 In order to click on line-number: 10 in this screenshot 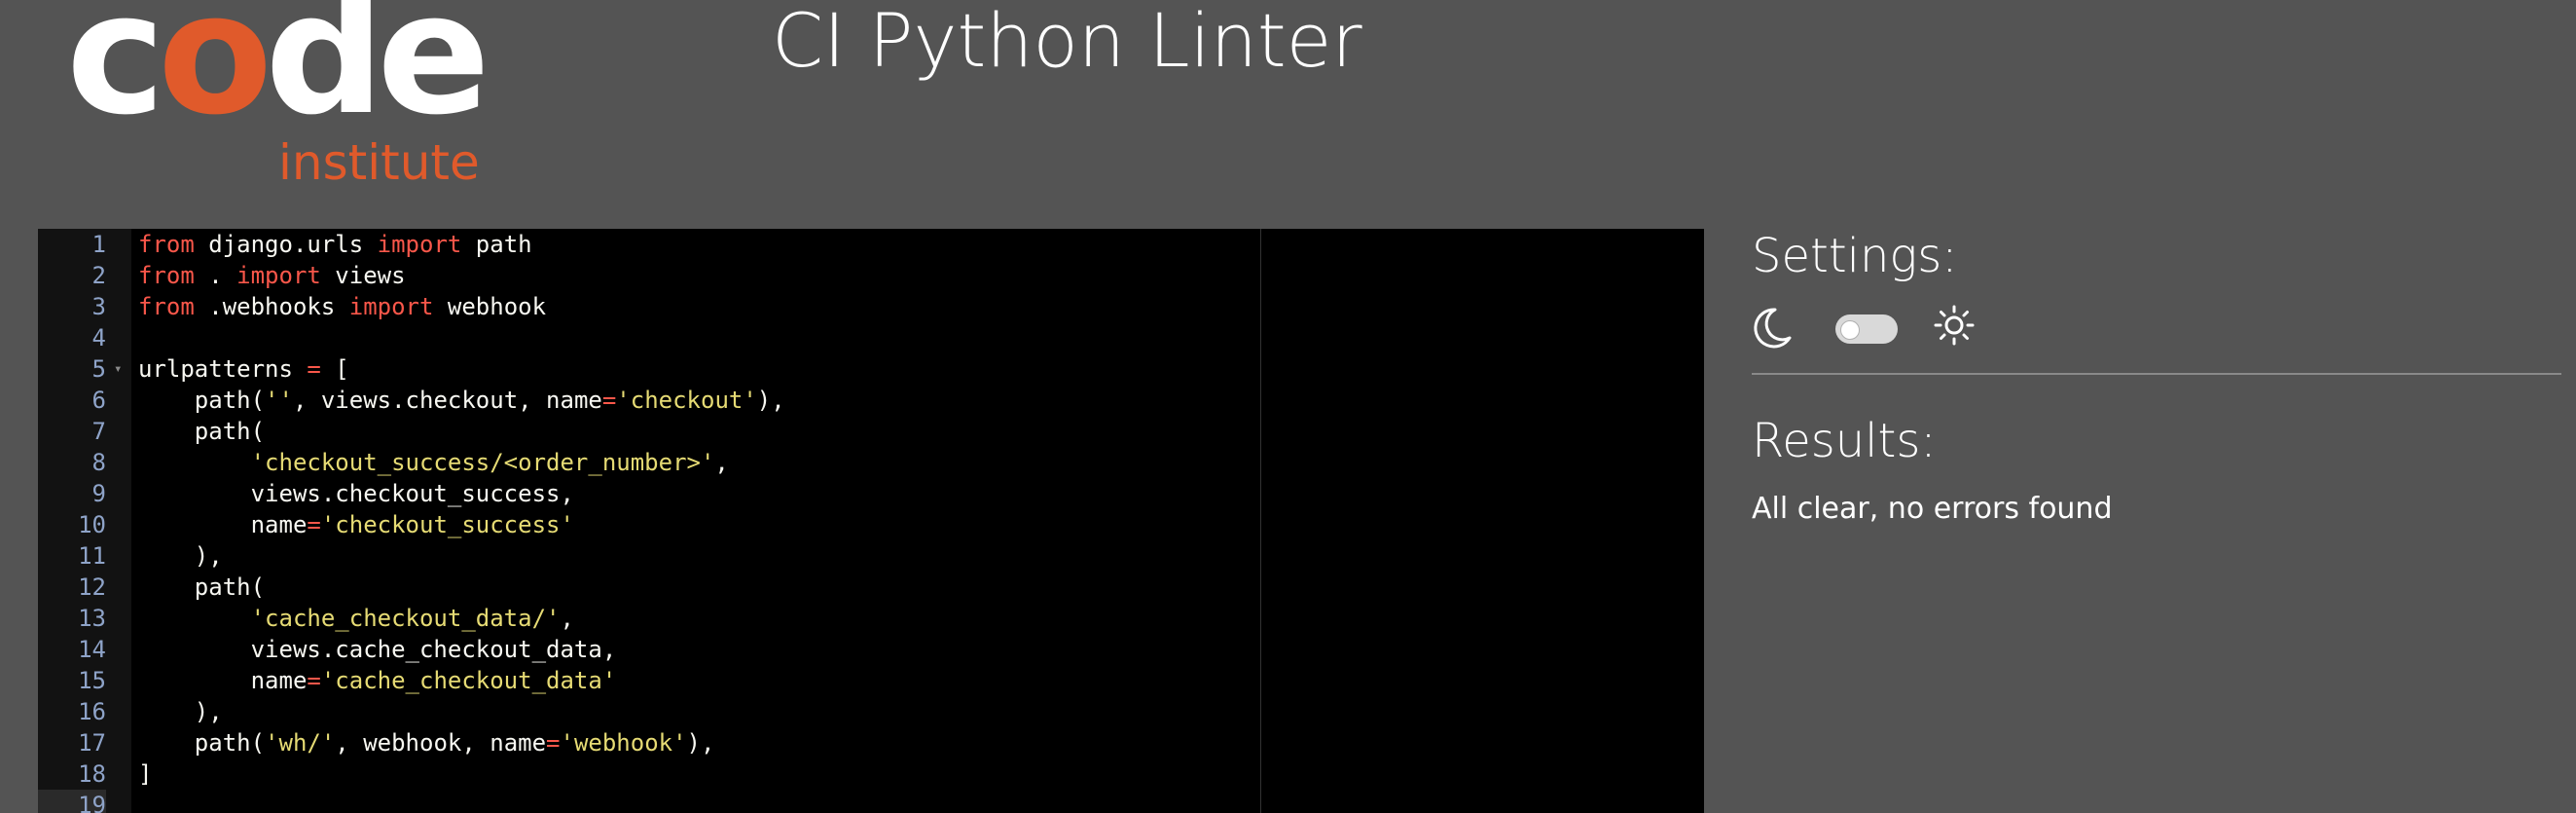, I will do `click(92, 524)`.